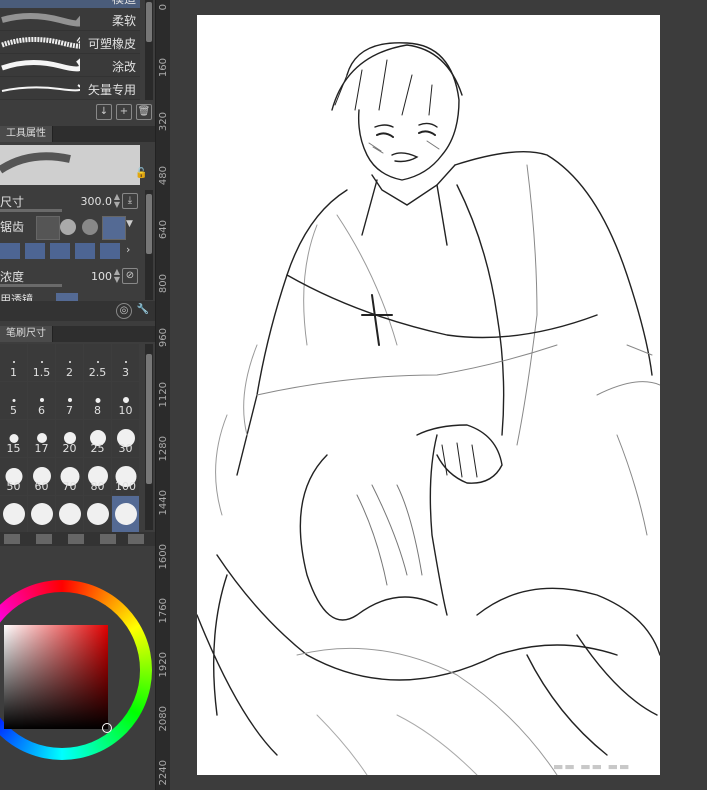  Describe the element at coordinates (97, 476) in the screenshot. I see `brush-size-cell: 80` at that location.